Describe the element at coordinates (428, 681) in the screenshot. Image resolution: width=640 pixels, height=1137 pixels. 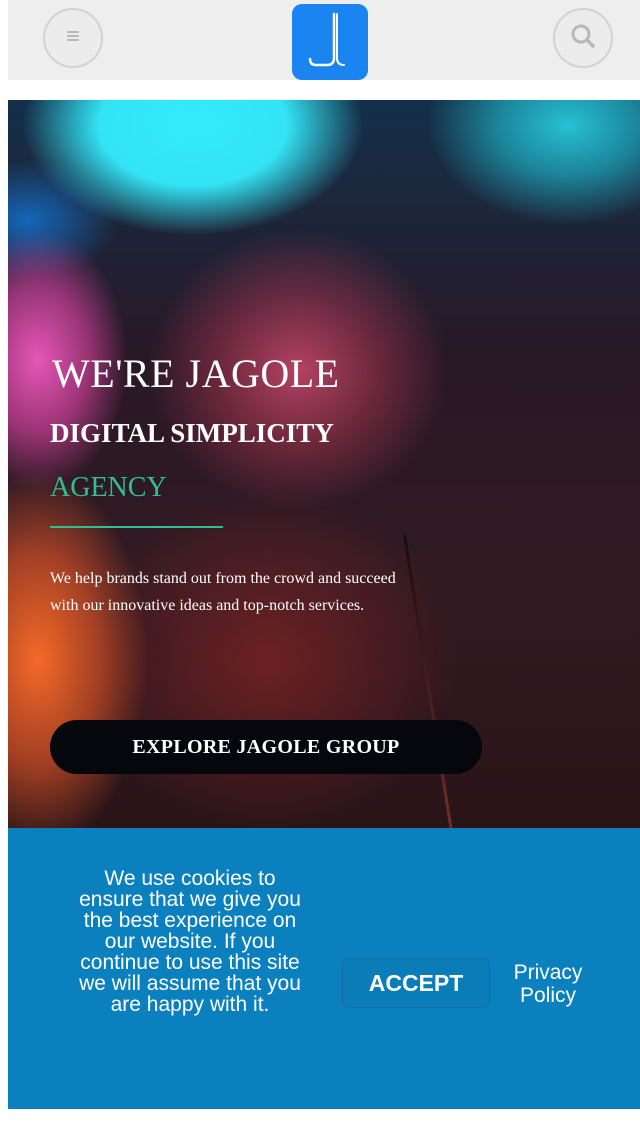
I see `hero-decorative-line` at that location.